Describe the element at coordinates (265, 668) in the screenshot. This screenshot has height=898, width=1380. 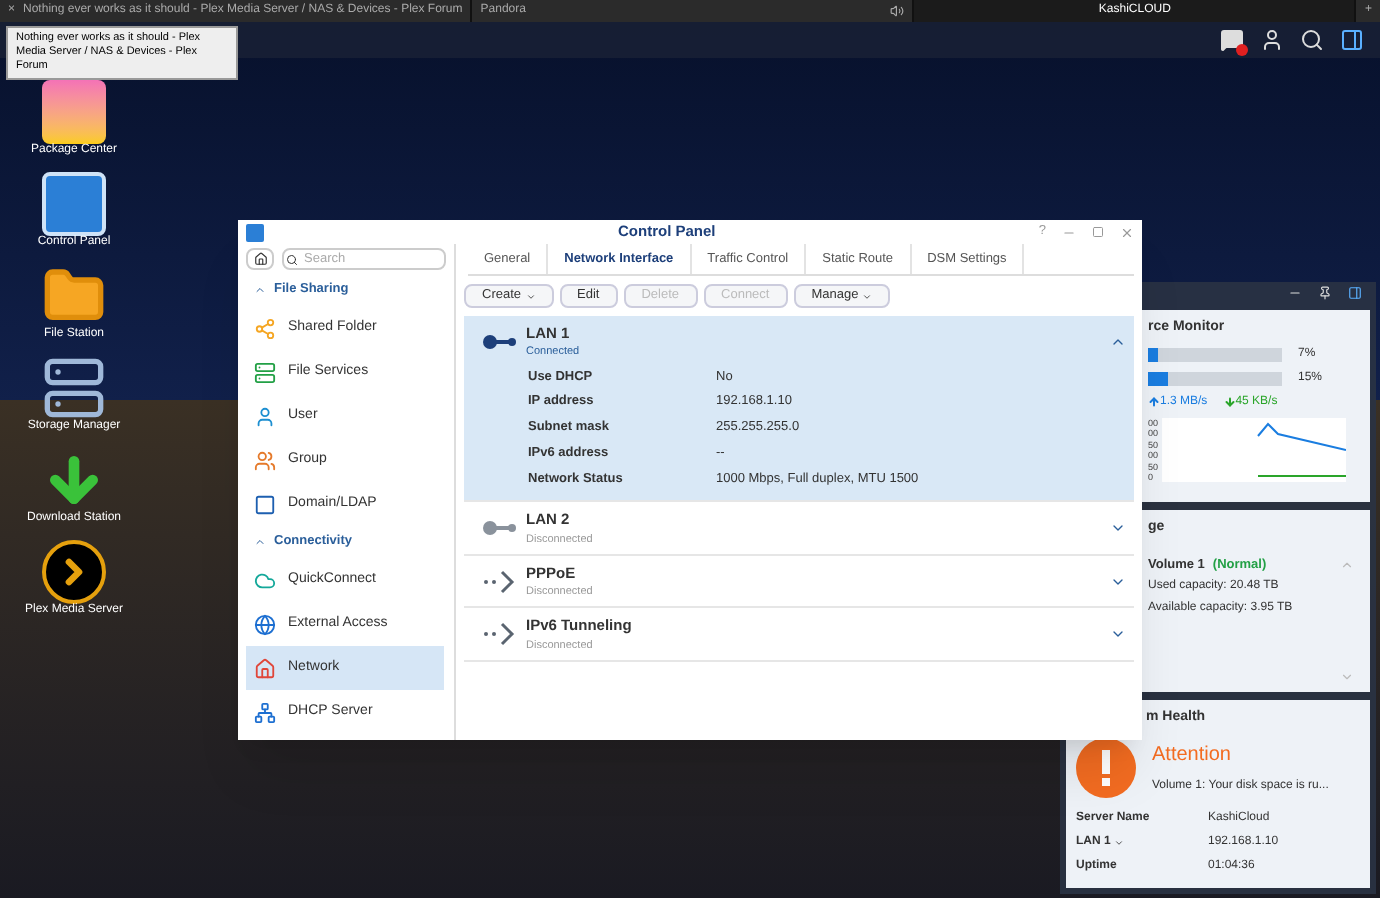
I see `house-icon` at that location.